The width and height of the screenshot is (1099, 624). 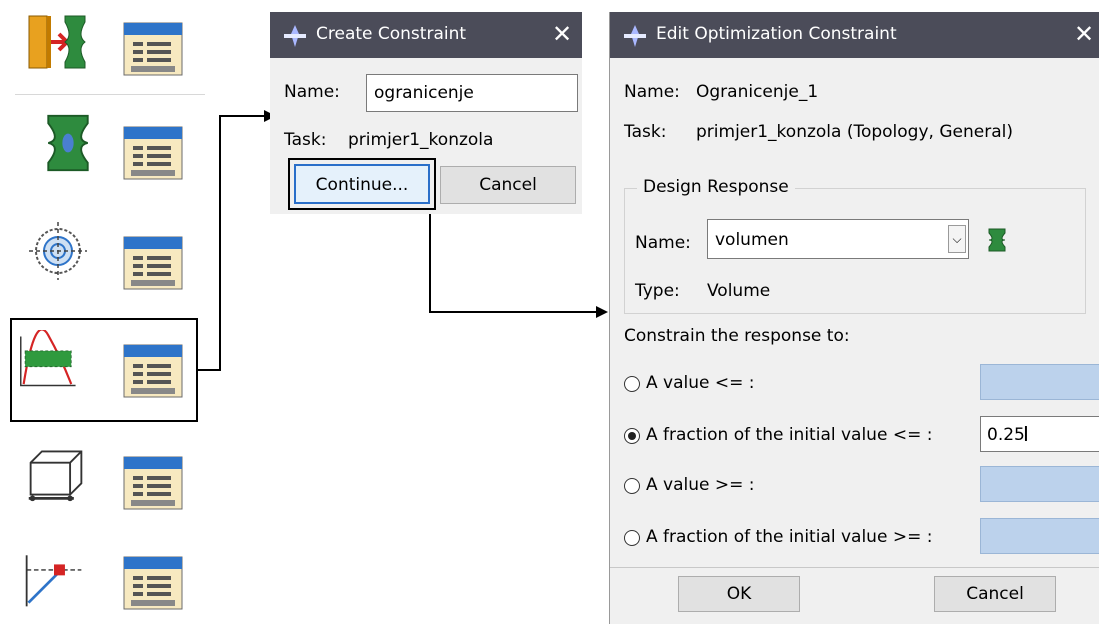 I want to click on option-fraction-le-label: A fraction of the initial value <= :, so click(x=789, y=435).